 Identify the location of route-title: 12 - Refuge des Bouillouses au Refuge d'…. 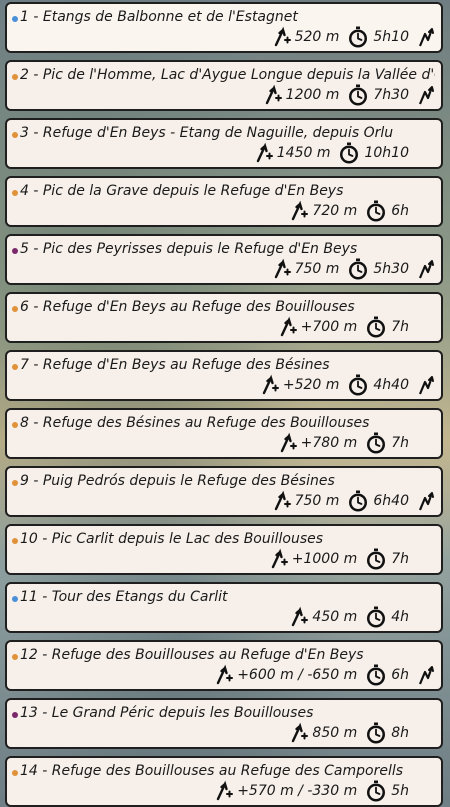
(192, 655).